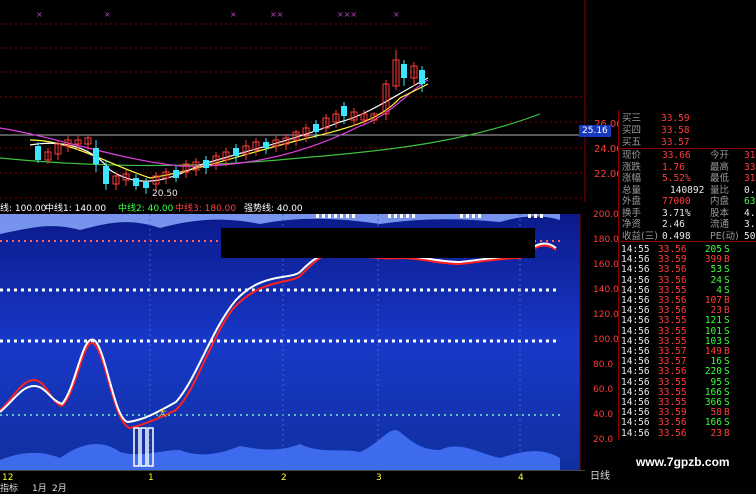 This screenshot has width=756, height=494. I want to click on ask-label-3: 买三, so click(632, 118).